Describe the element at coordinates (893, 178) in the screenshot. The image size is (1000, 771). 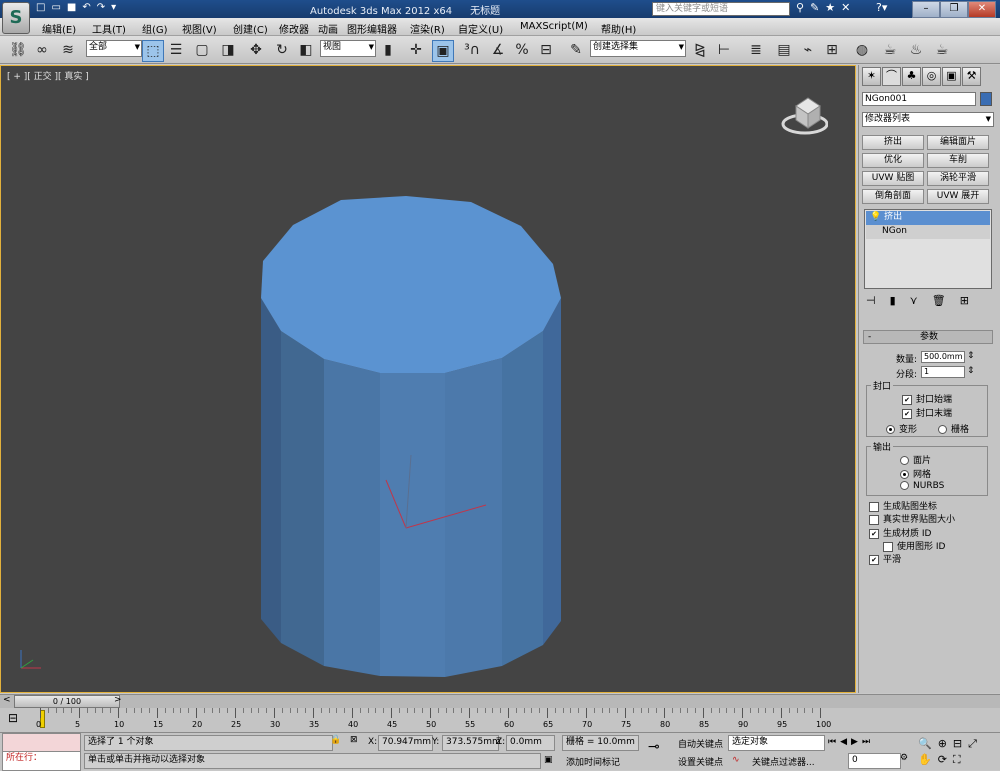
I see `uvw-map-button: UVW 贴图` at that location.